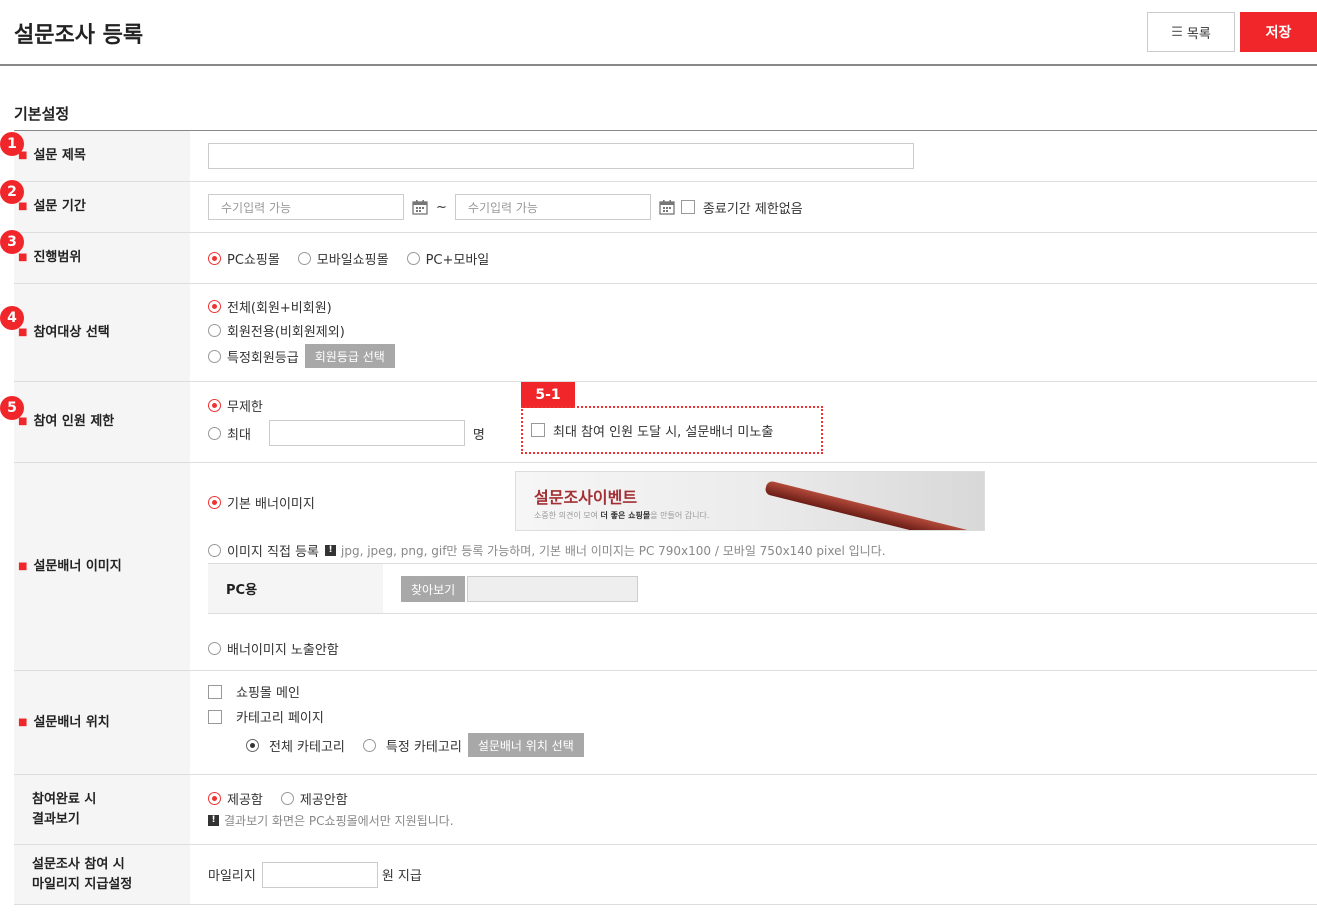  I want to click on scope-radio-pc: PC쇼핑몰, so click(244, 258).